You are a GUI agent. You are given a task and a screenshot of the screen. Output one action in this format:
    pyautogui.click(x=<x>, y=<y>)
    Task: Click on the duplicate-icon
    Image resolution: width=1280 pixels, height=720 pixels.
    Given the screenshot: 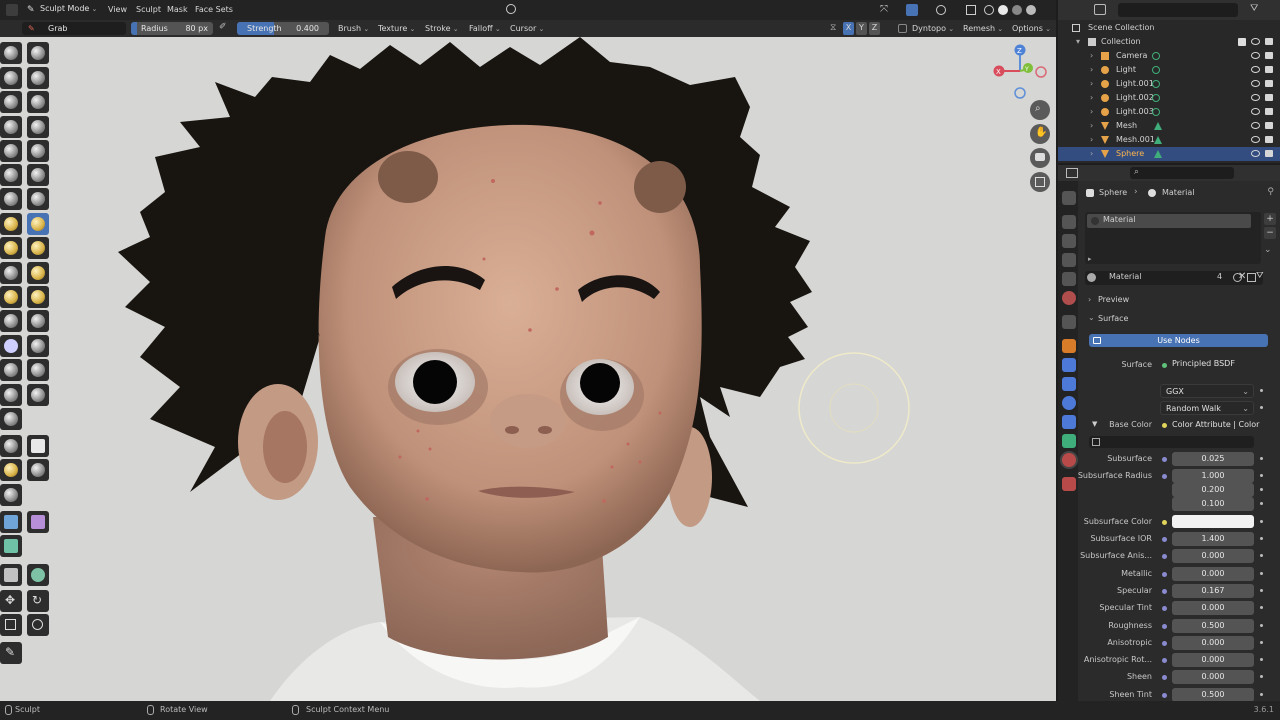 What is the action you would take?
    pyautogui.click(x=1251, y=277)
    